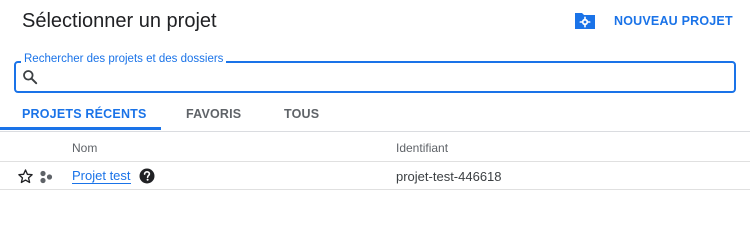  Describe the element at coordinates (301, 115) in the screenshot. I see `tab-all: TOUS` at that location.